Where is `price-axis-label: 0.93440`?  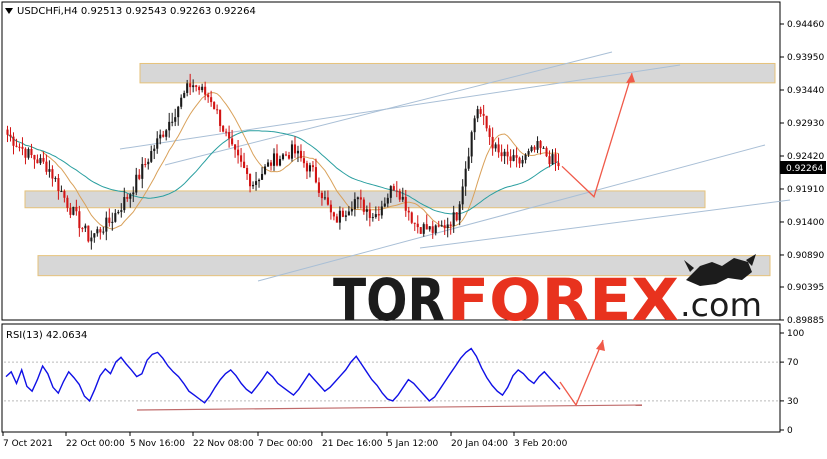 price-axis-label: 0.93440 is located at coordinates (805, 91).